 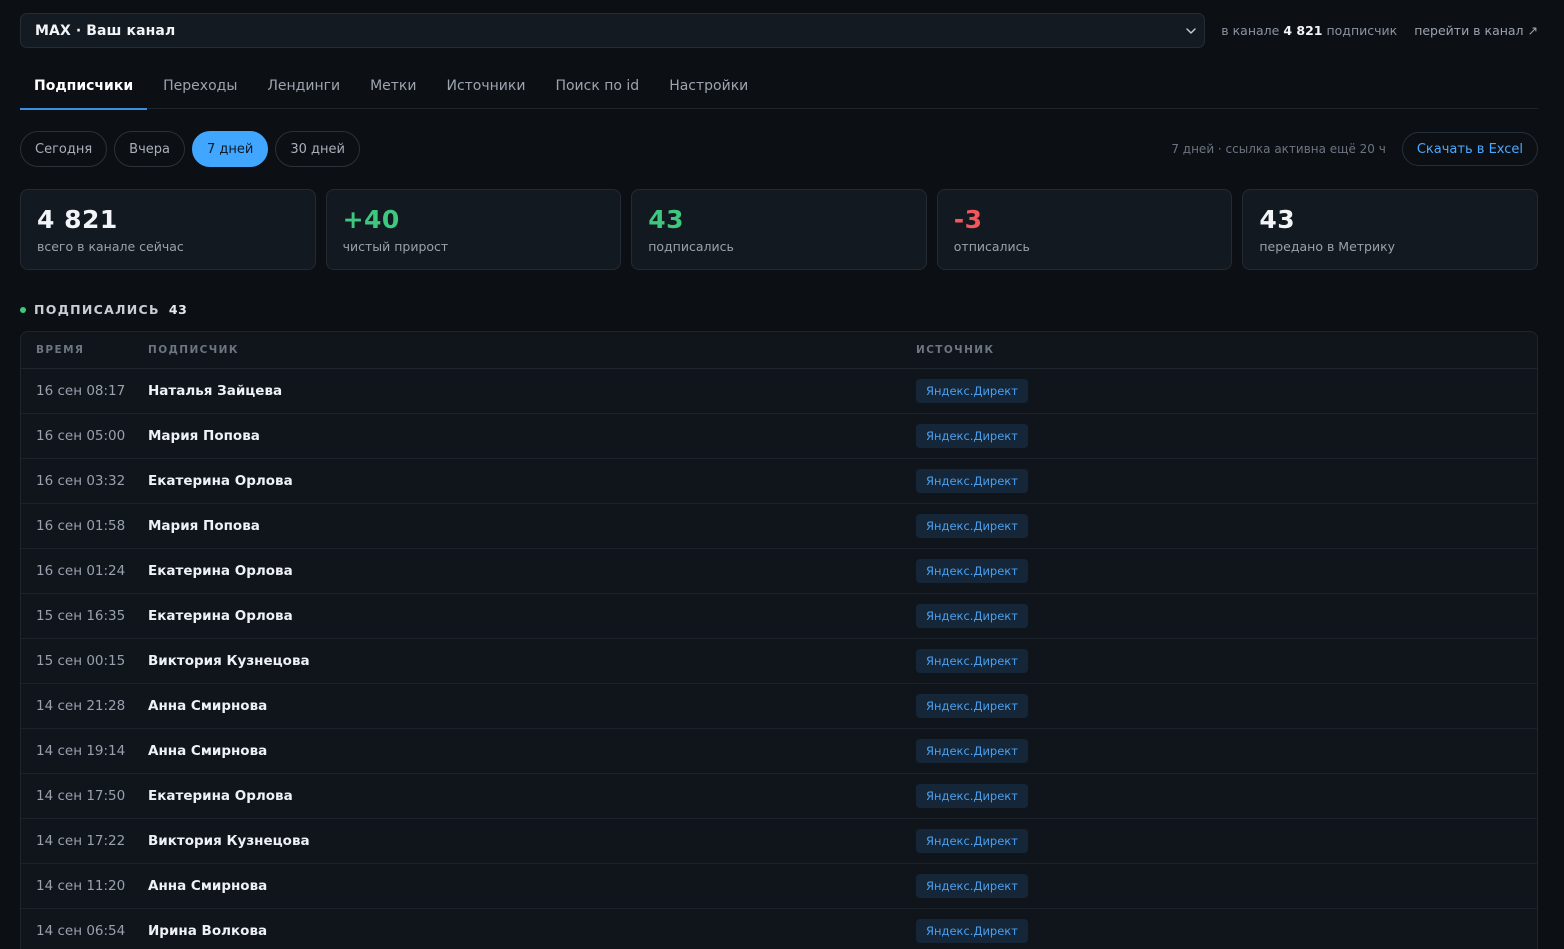 What do you see at coordinates (64, 149) in the screenshot?
I see `period-pill-0: Сегодня` at bounding box center [64, 149].